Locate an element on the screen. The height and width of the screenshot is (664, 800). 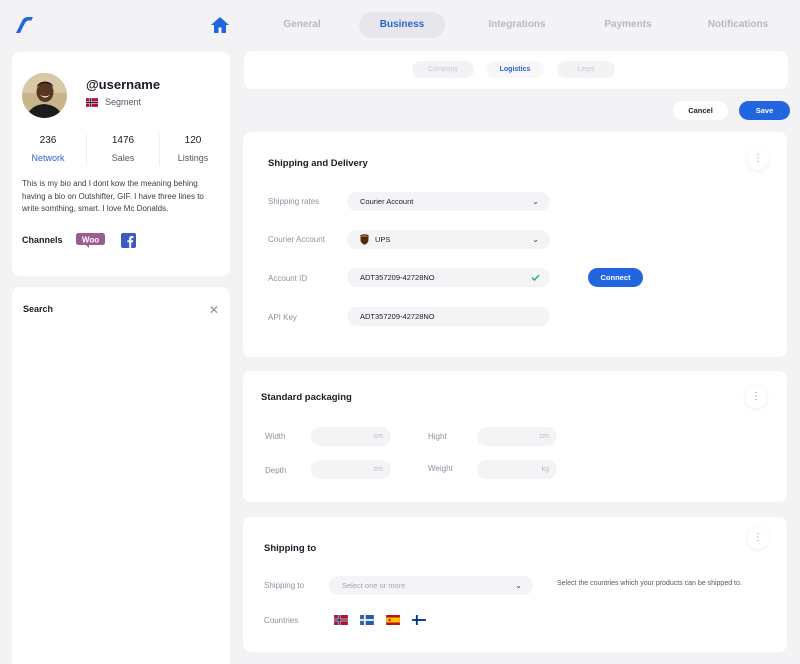
courier-account-select: UPS ⌄ is located at coordinates (448, 239).